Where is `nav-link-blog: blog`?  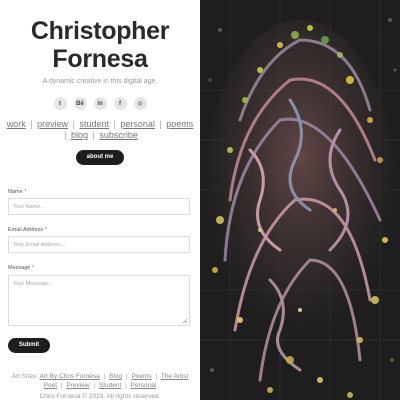 nav-link-blog: blog is located at coordinates (79, 135).